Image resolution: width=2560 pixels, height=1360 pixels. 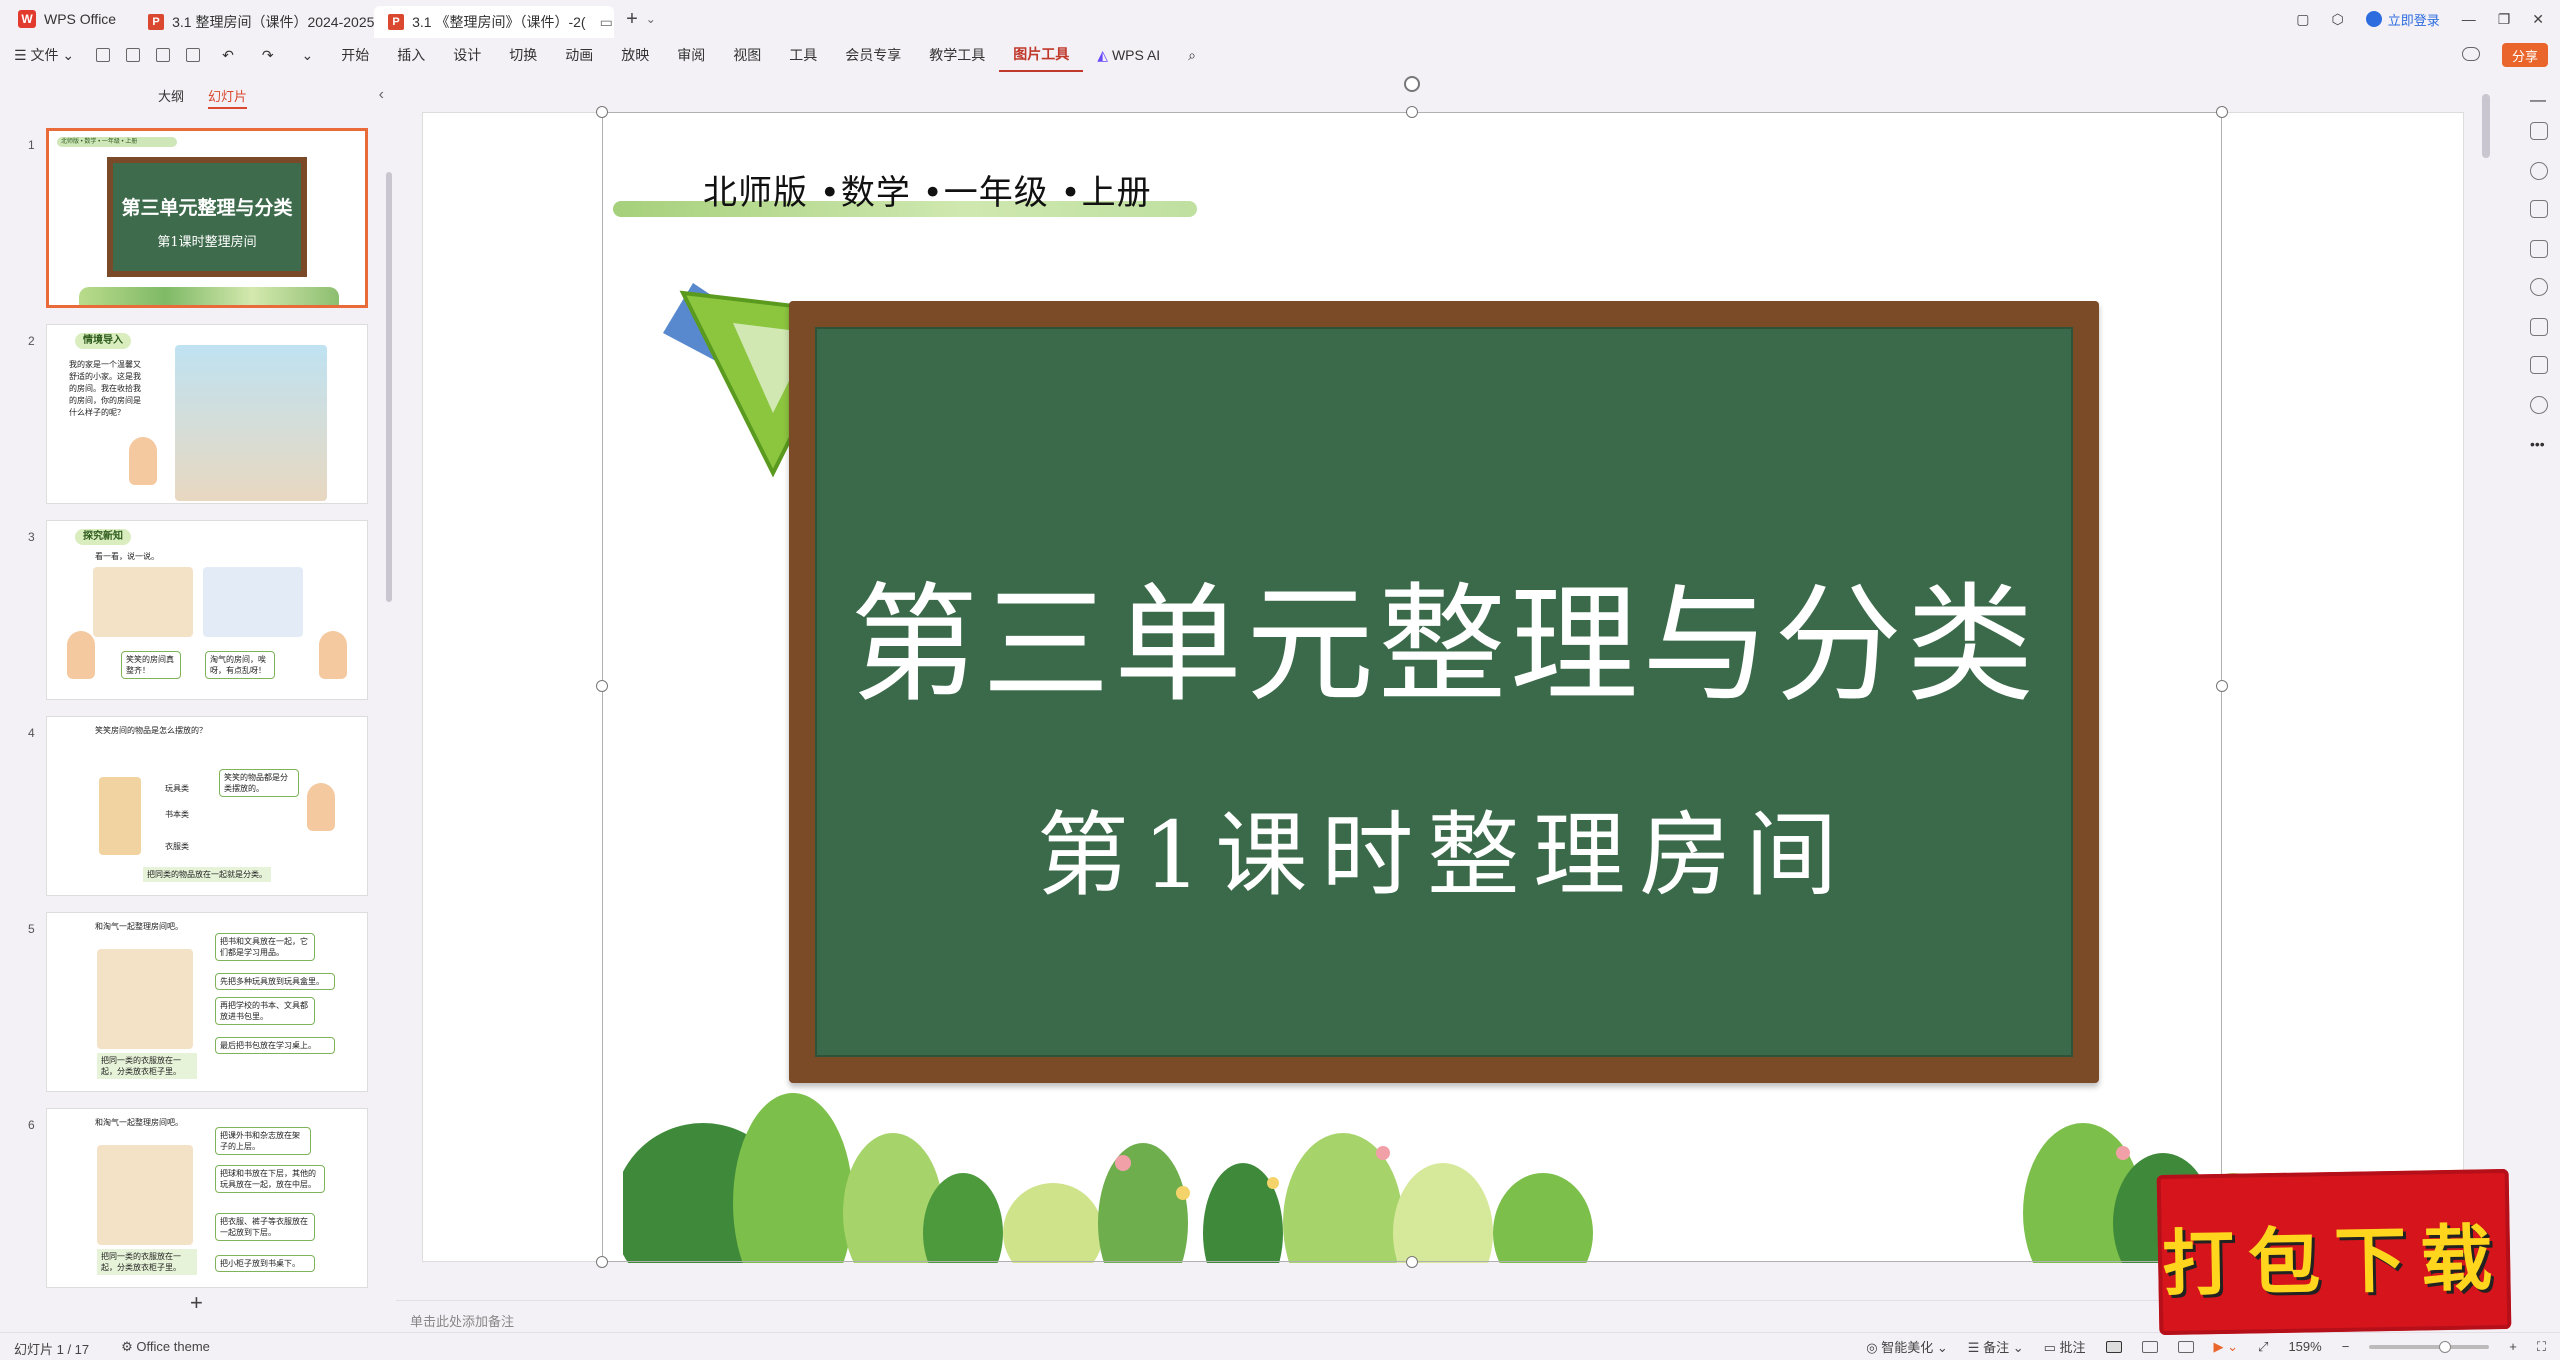 What do you see at coordinates (27, 19) in the screenshot?
I see `wps-logo-icon: W` at bounding box center [27, 19].